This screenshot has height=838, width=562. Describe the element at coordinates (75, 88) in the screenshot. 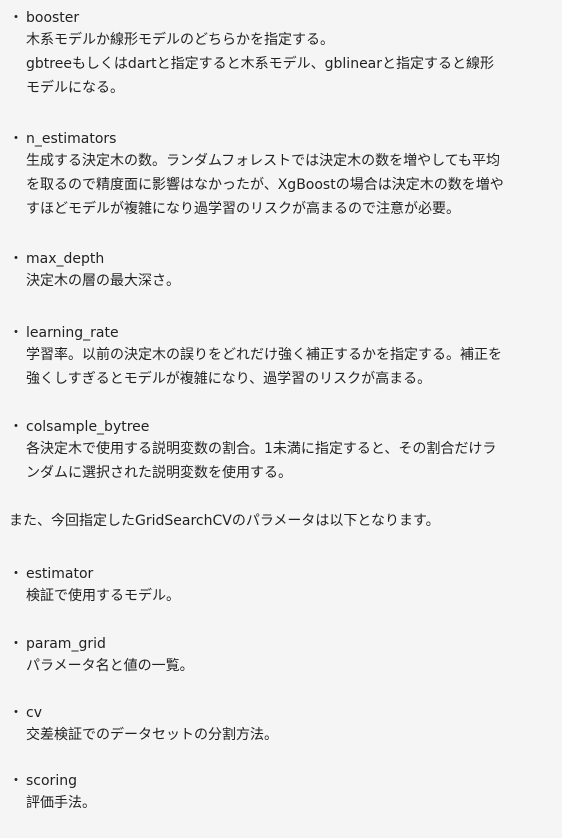

I see `description-line: モデルになる。` at that location.